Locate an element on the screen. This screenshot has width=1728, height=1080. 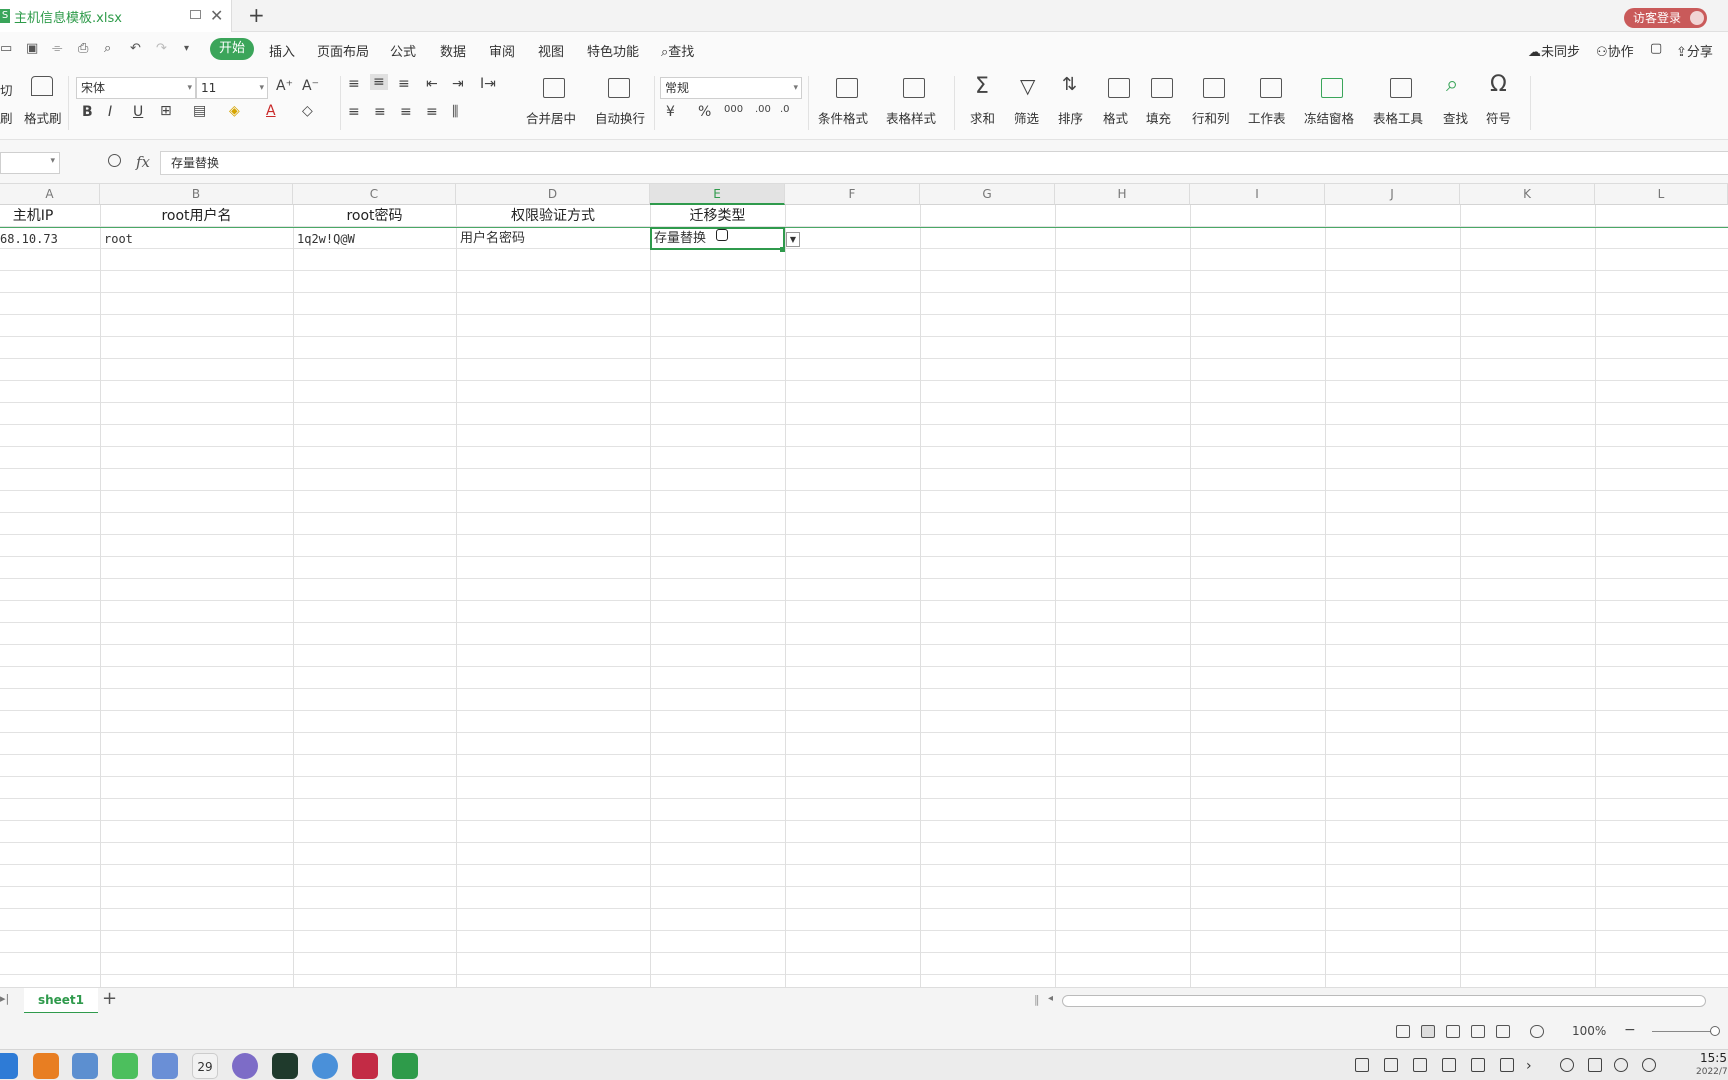
freeze-panes-label: 冻结窗格 is located at coordinates (1329, 117).